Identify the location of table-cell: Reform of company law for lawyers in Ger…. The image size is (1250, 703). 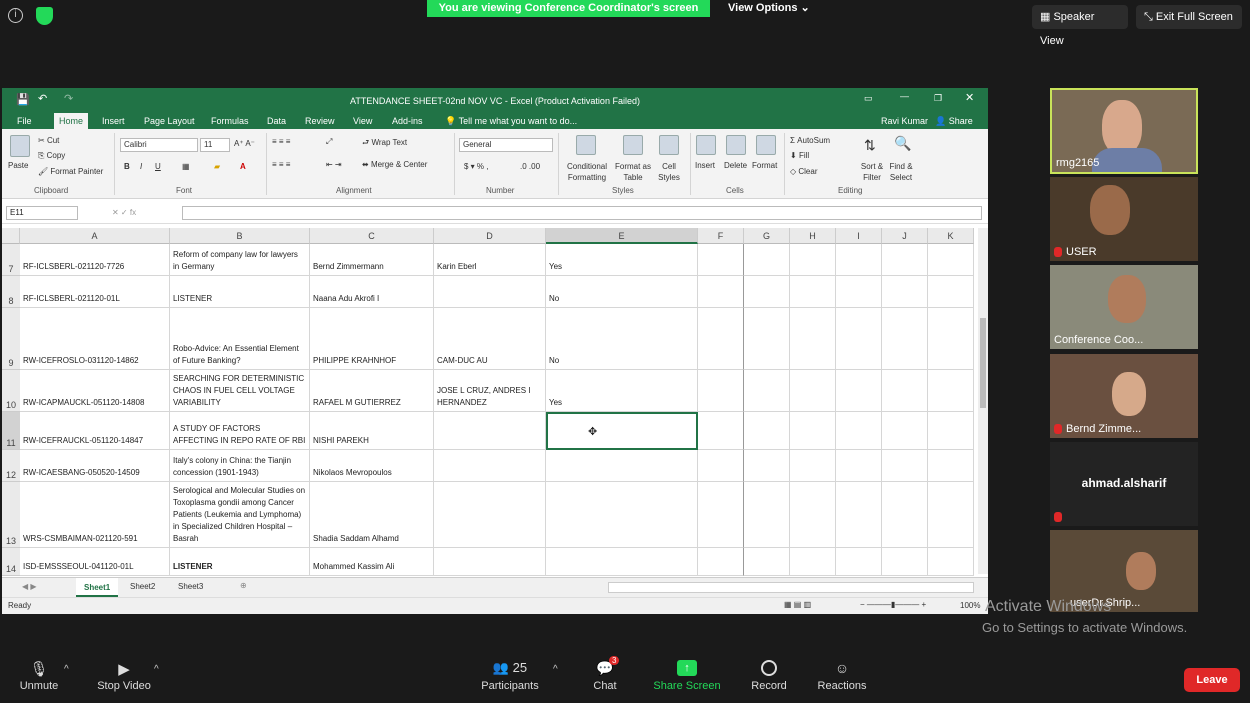
(240, 260).